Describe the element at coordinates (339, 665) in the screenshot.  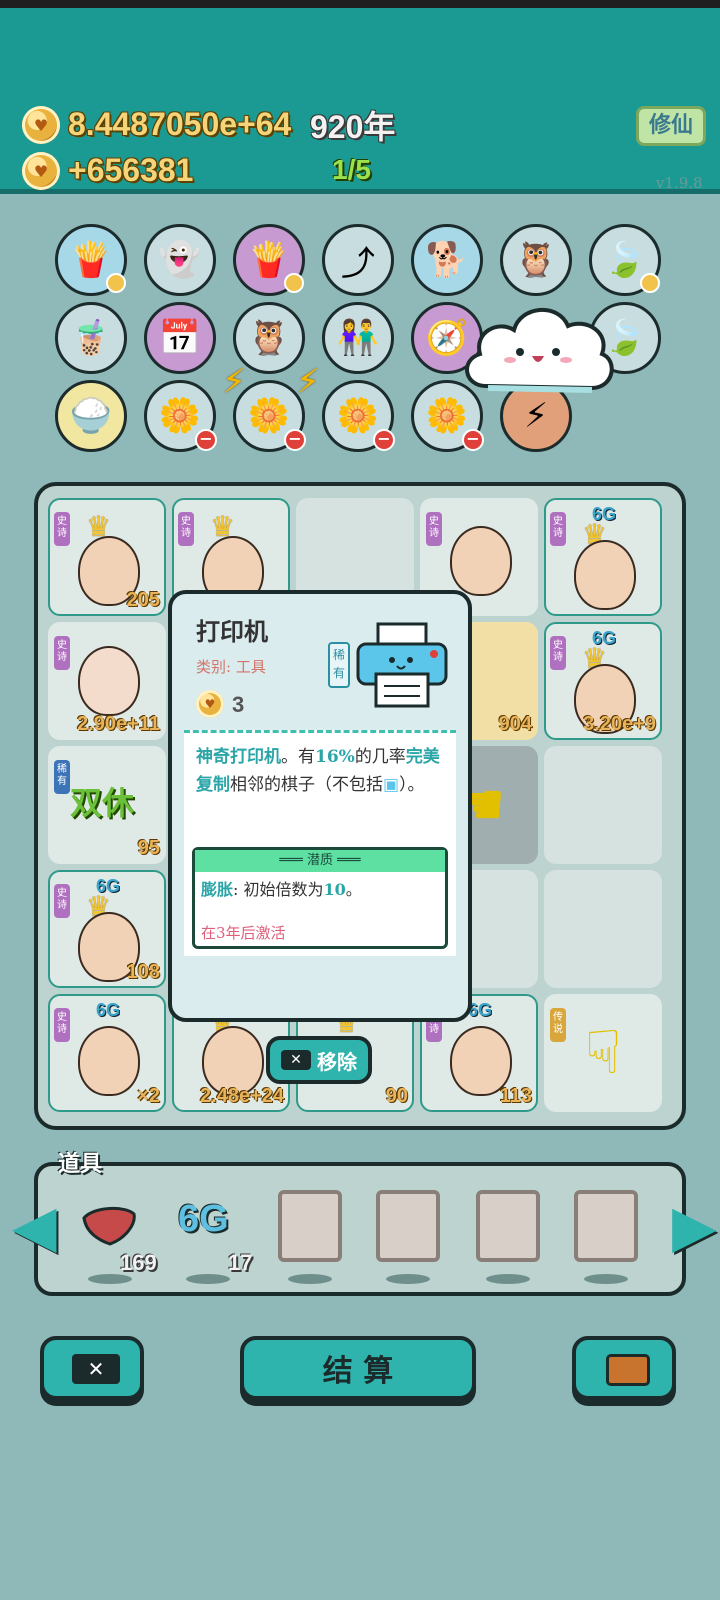
I see `rarity-tag: 稀有` at that location.